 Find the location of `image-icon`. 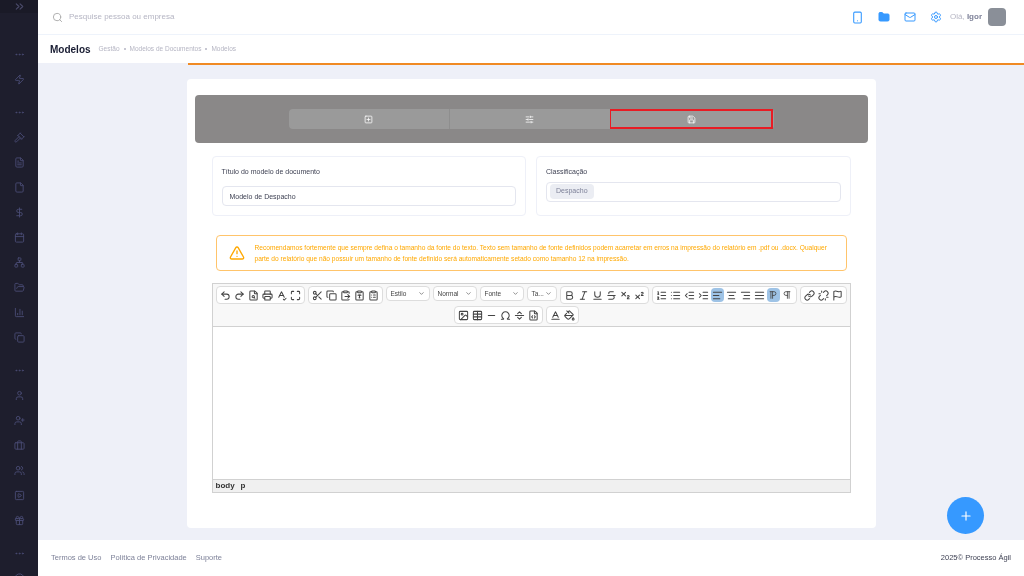

image-icon is located at coordinates (463, 315).